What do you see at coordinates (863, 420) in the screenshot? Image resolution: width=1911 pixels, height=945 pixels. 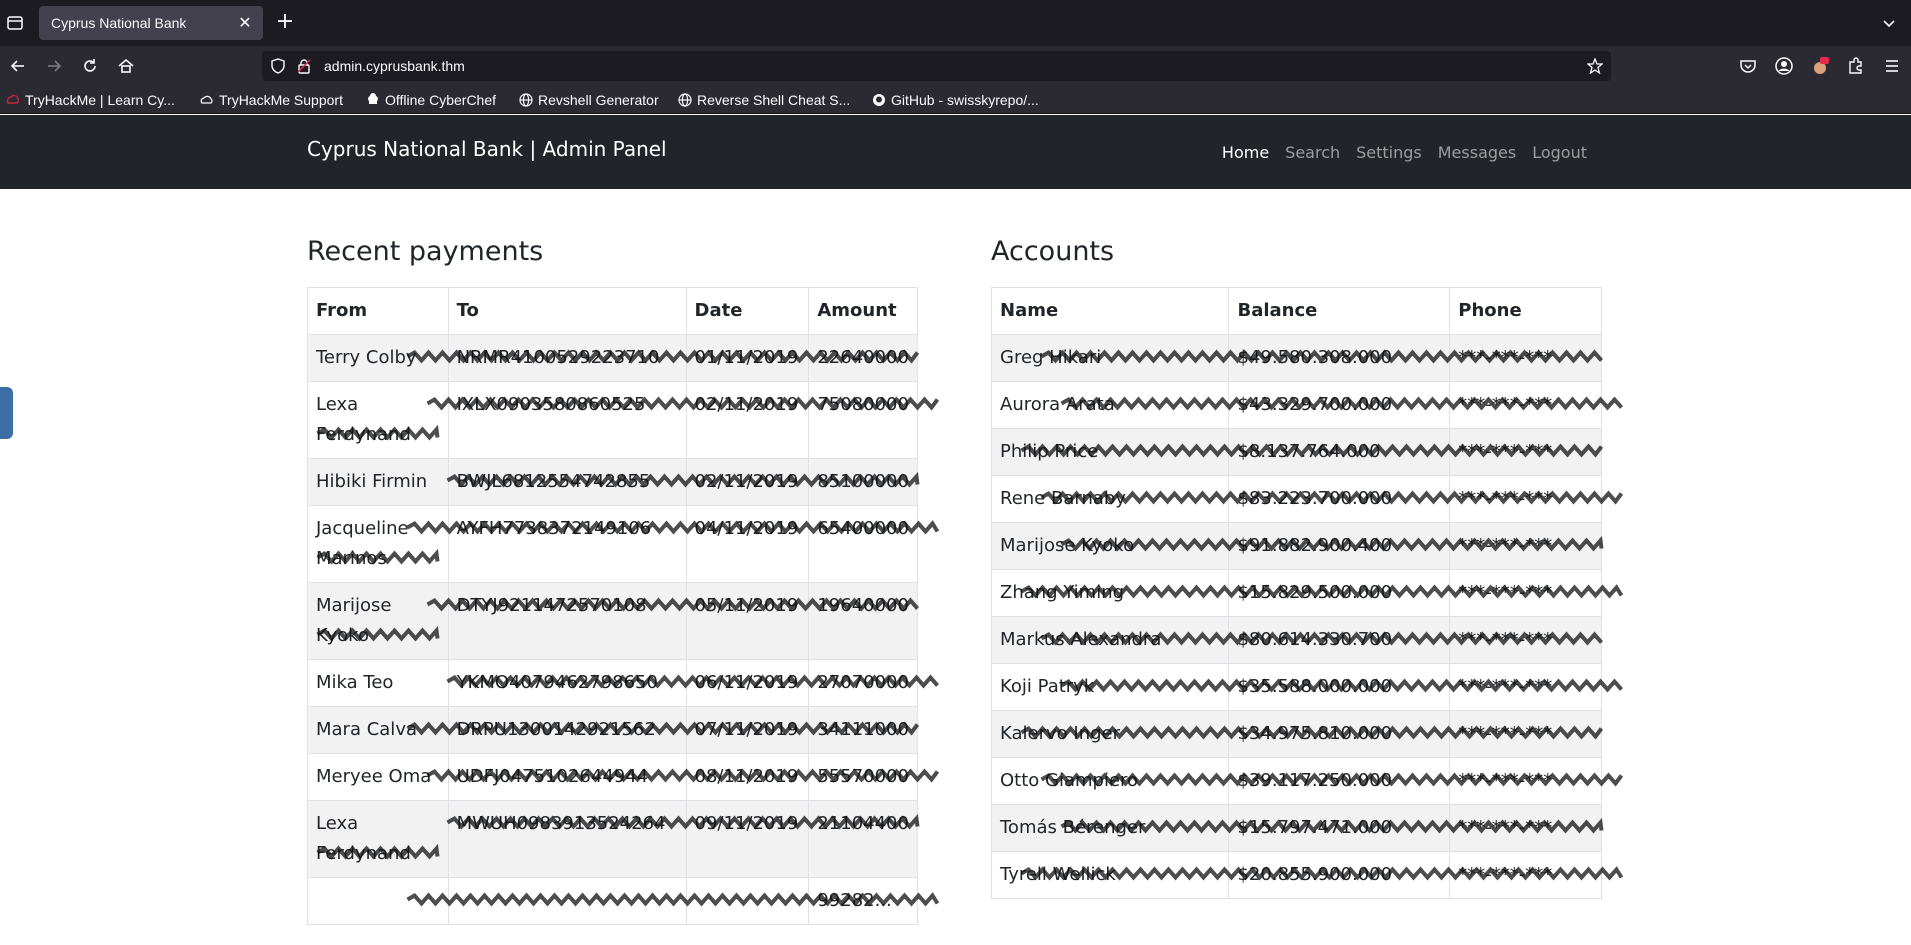 I see `table-cell: 75080000` at bounding box center [863, 420].